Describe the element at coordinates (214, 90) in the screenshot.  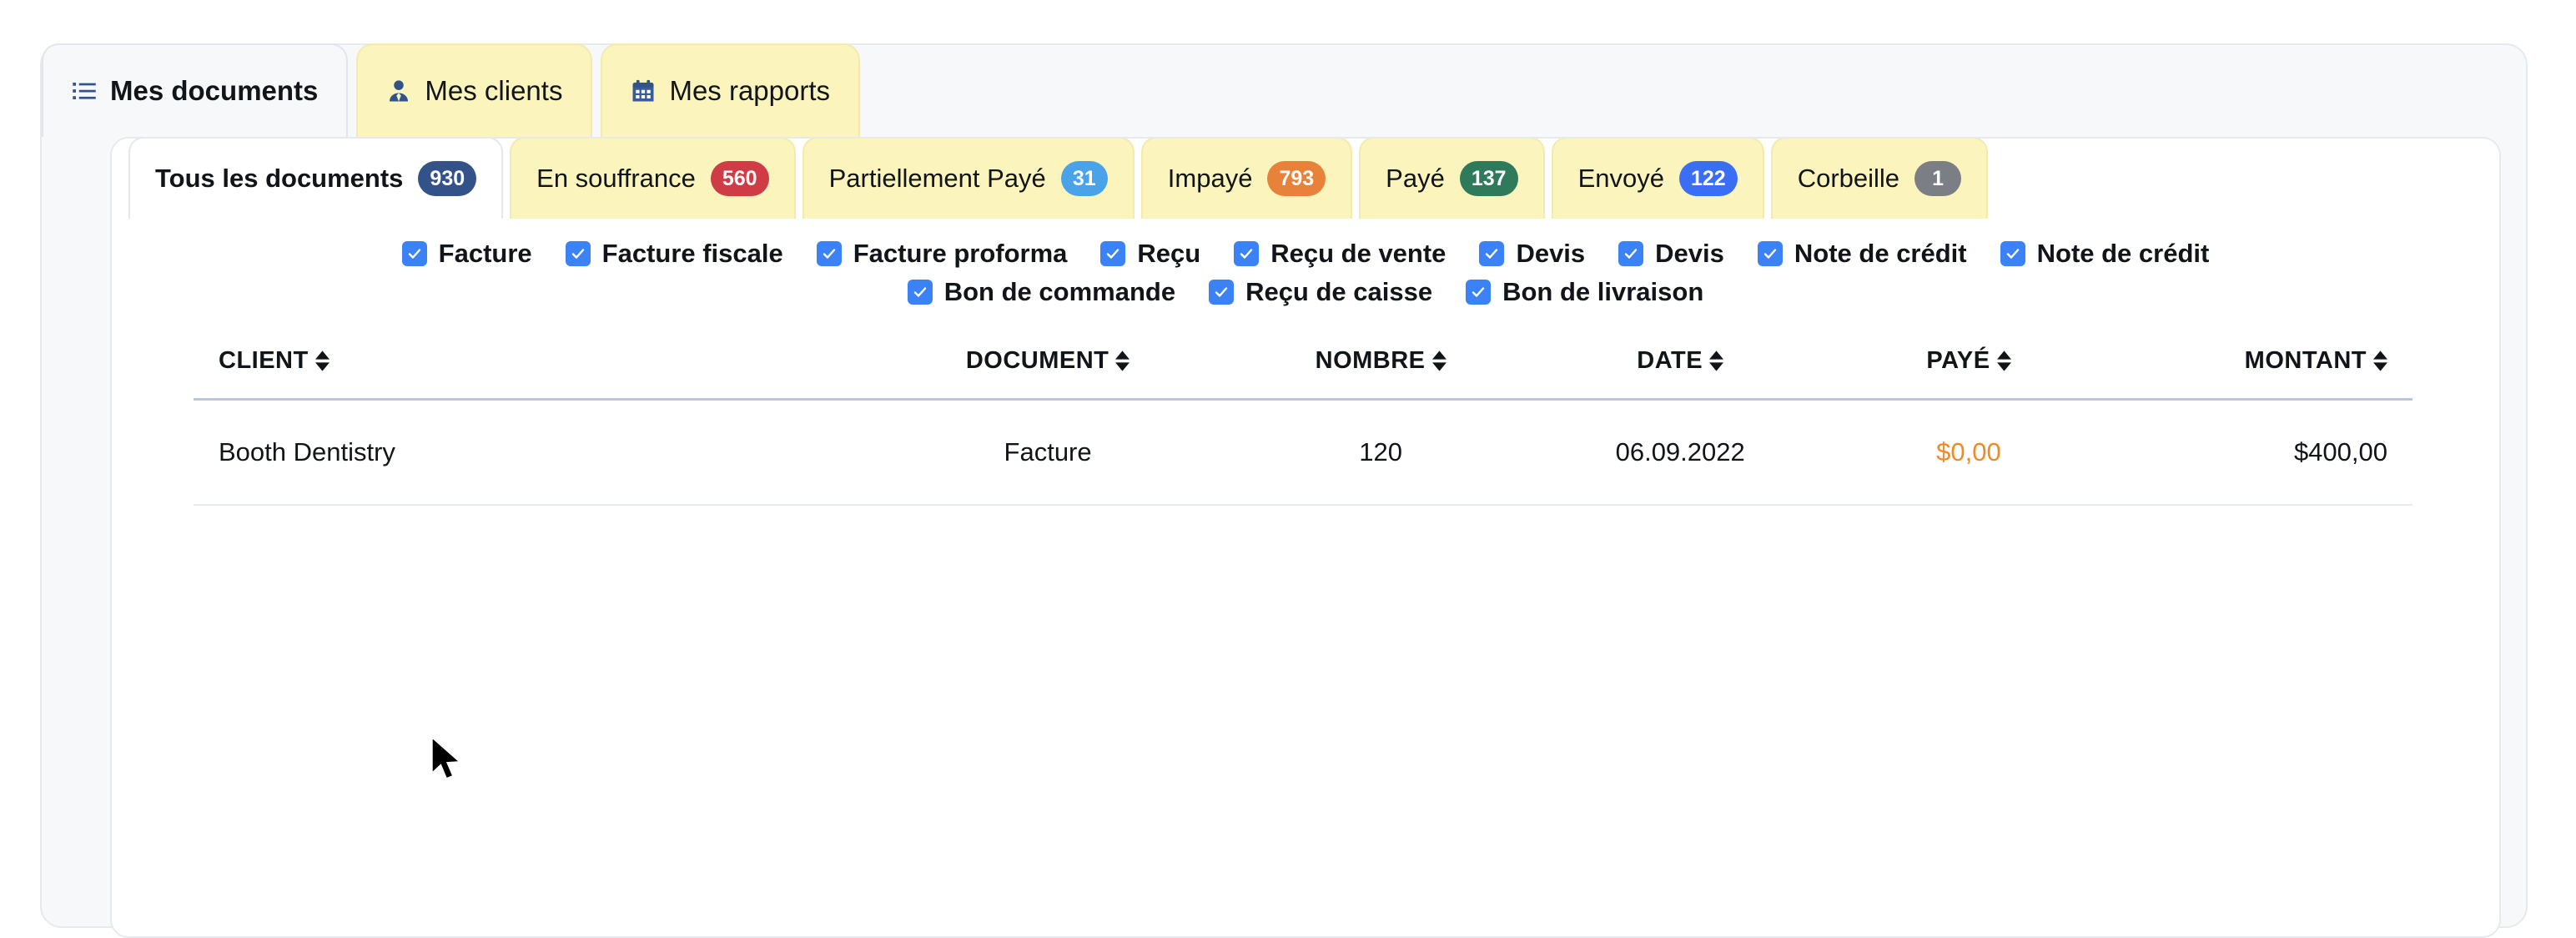
I see `tab-label: Mes documents` at that location.